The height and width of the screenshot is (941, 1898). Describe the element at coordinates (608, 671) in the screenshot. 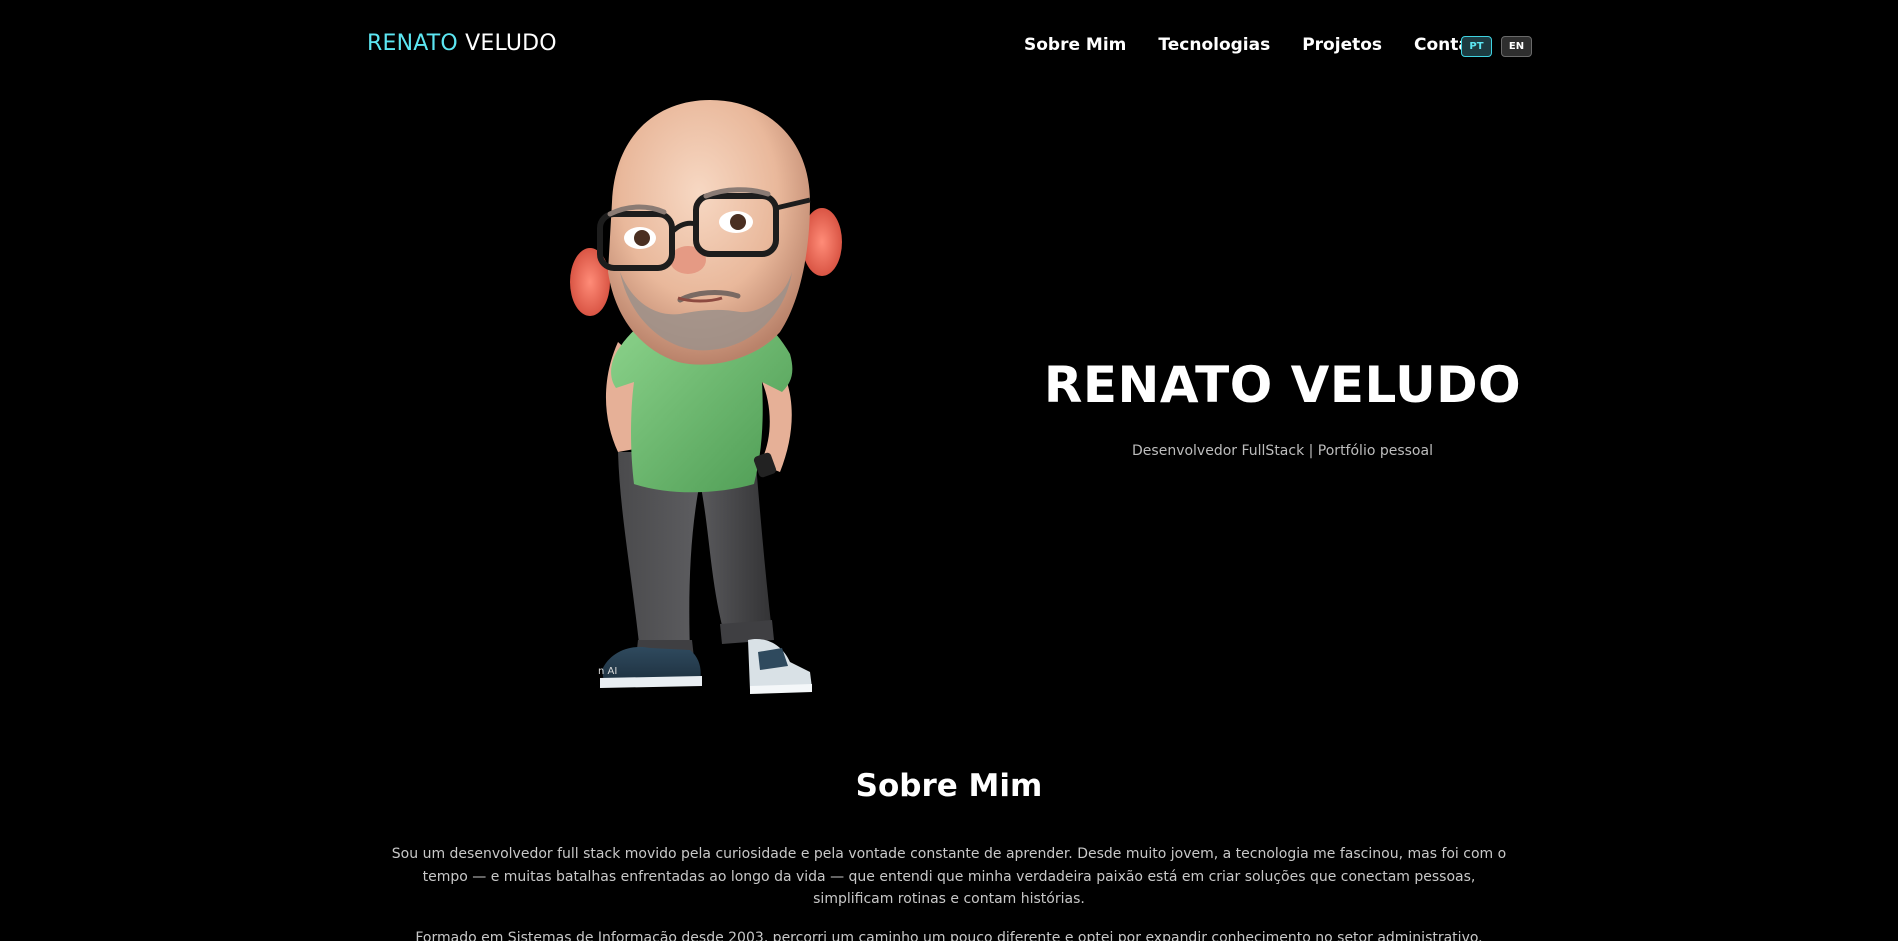

I see `avatar-watermark: n AI` at that location.